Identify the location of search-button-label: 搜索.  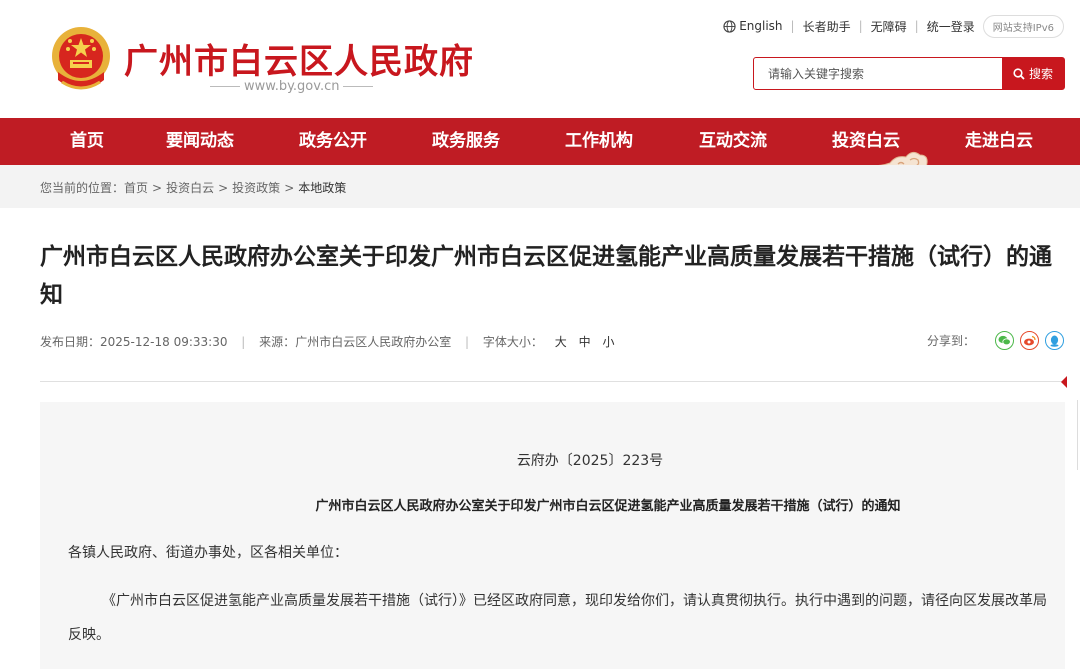
(1040, 74).